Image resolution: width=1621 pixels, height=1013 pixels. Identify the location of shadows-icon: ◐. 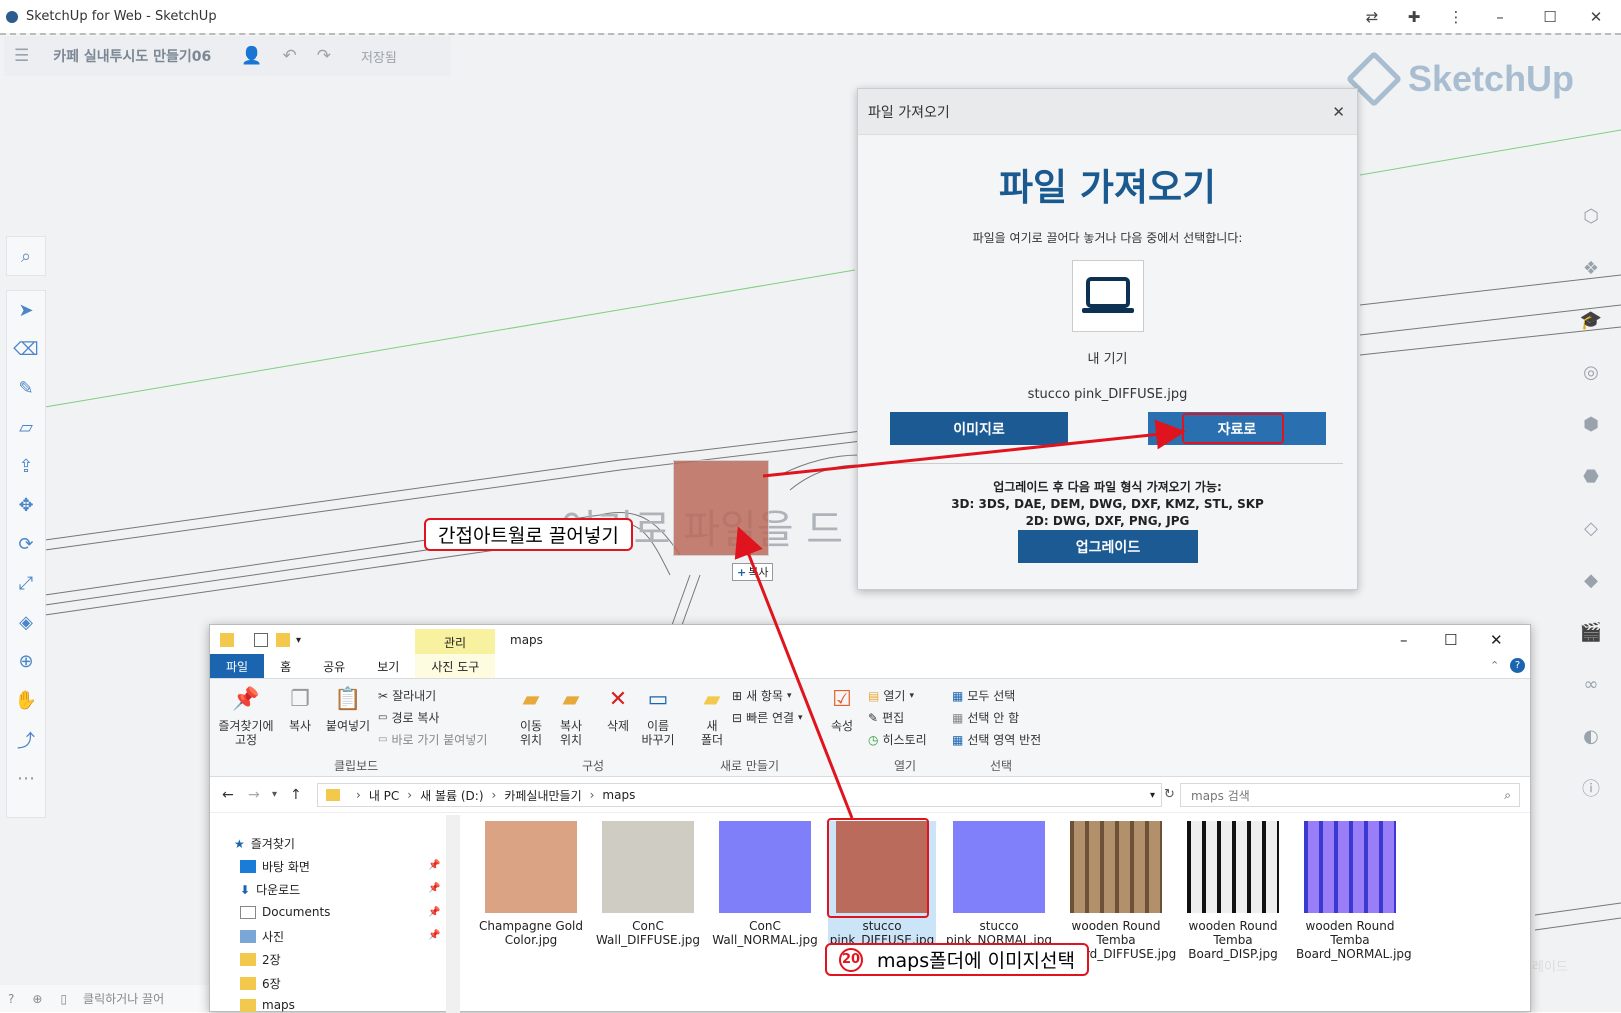
(1591, 736).